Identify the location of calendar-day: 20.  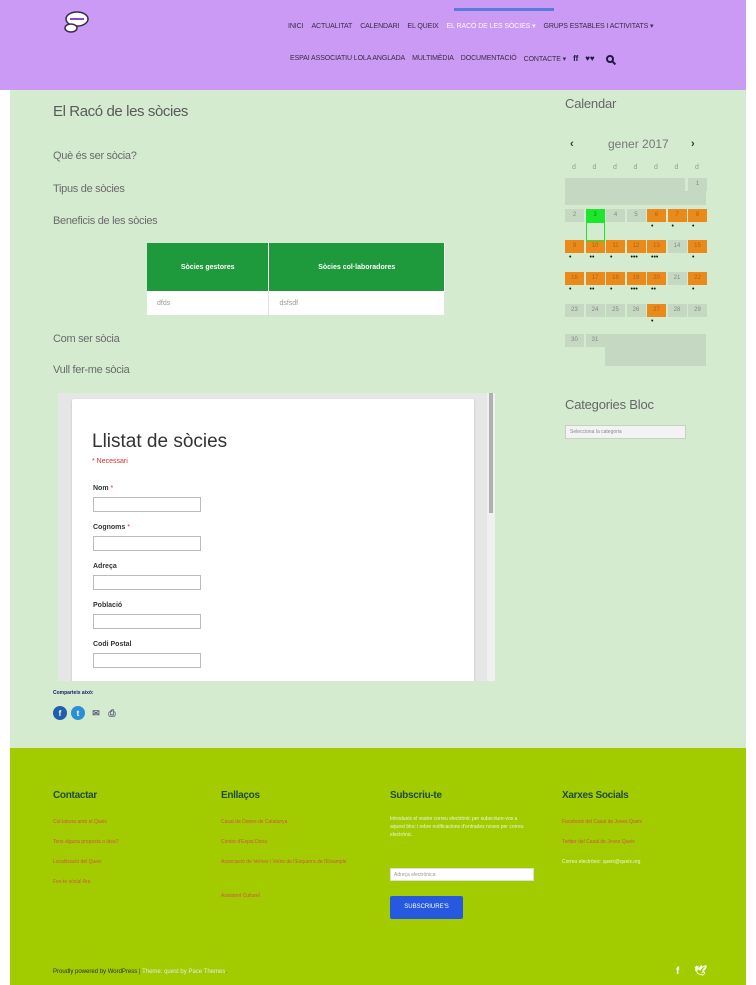
(656, 278).